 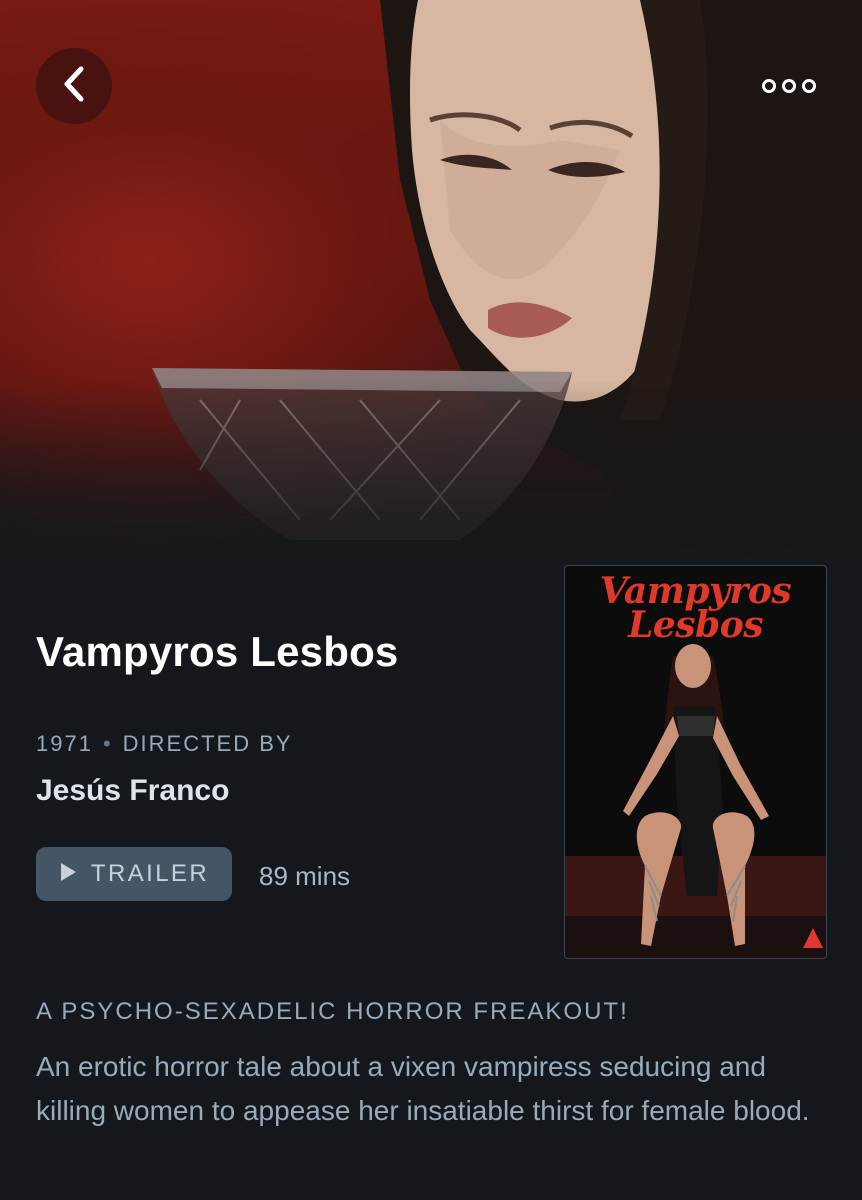 I want to click on film-title: Vampyros Lesbos, so click(x=217, y=651).